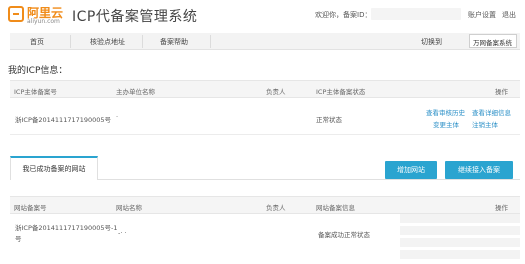  Describe the element at coordinates (411, 170) in the screenshot. I see `add-site-button: 增加网站` at that location.